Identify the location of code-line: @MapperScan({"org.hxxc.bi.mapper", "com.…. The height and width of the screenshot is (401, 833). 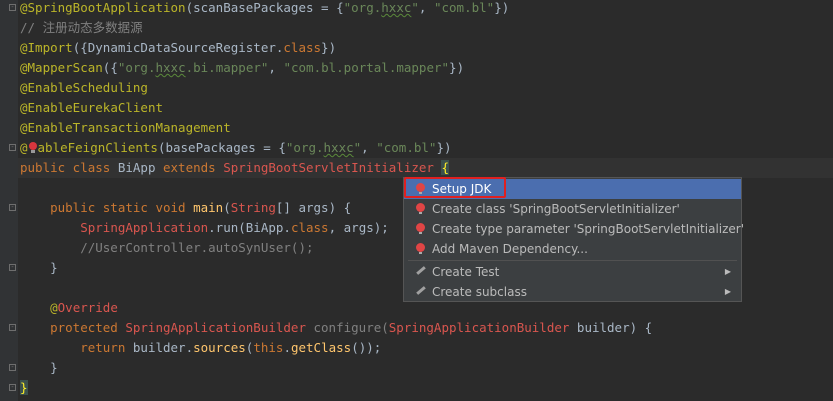
(242, 68).